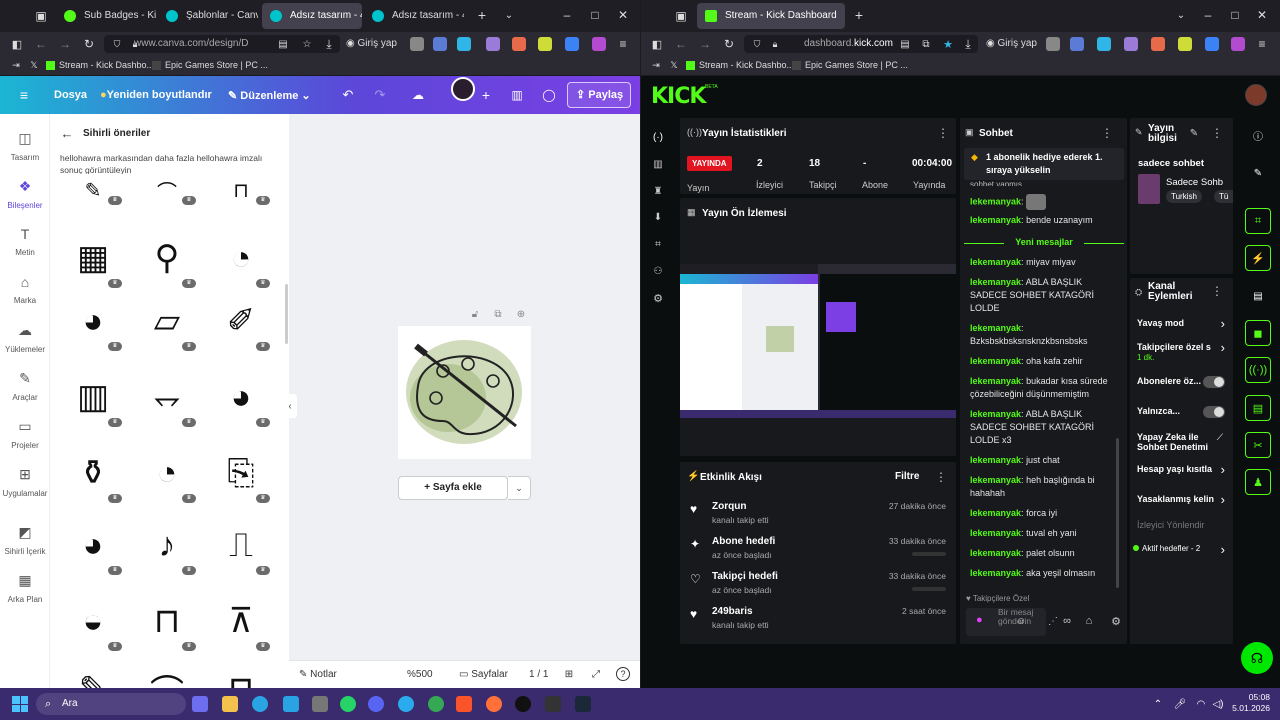 Image resolution: width=1280 pixels, height=720 pixels. Describe the element at coordinates (553, 704) in the screenshot. I see `app-icon` at that location.